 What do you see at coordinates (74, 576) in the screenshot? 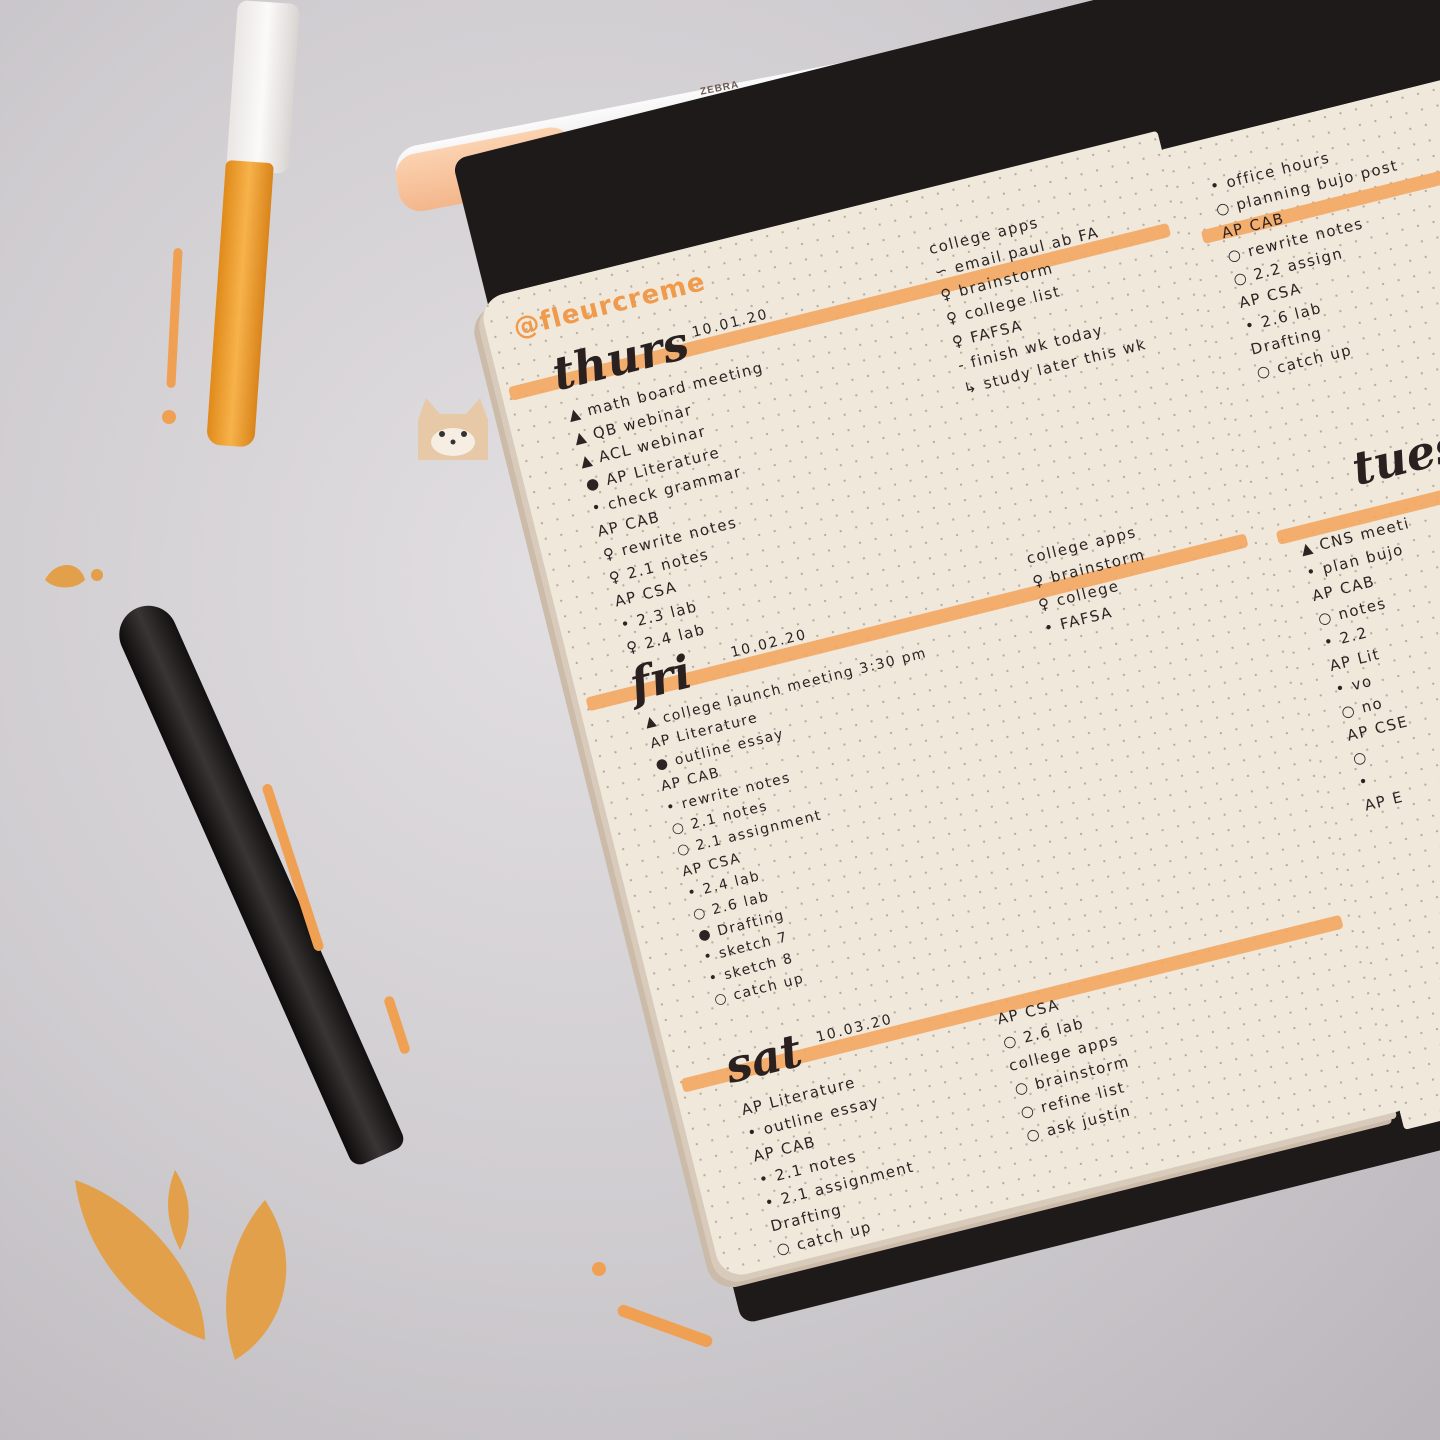
I see `splash-doodle-icon` at bounding box center [74, 576].